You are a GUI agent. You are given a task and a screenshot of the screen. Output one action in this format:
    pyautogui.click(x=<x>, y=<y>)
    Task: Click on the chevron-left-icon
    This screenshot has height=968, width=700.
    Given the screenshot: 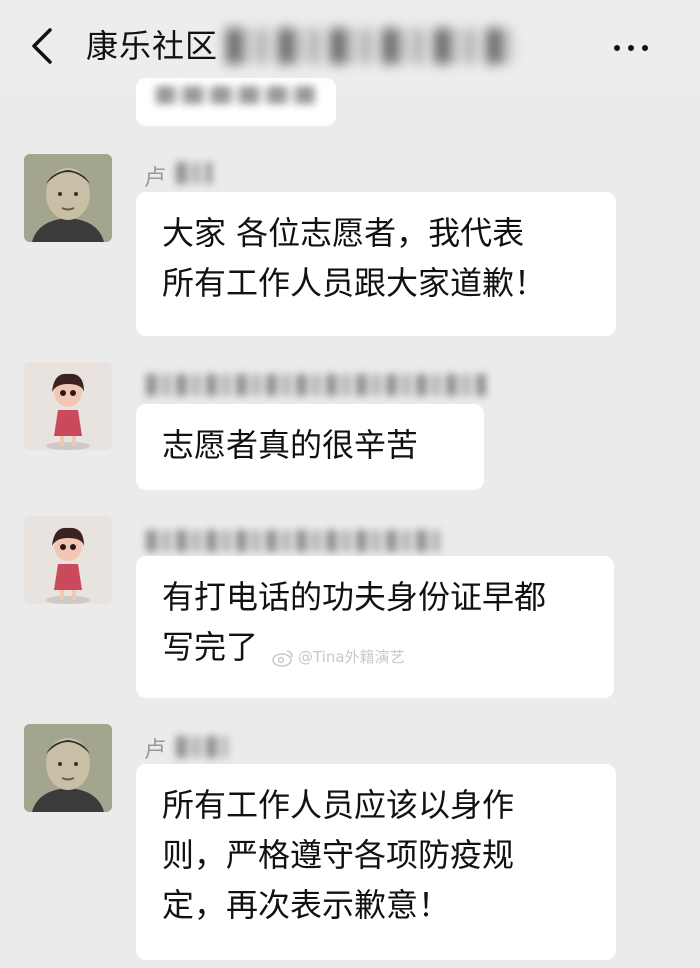 What is the action you would take?
    pyautogui.click(x=44, y=46)
    